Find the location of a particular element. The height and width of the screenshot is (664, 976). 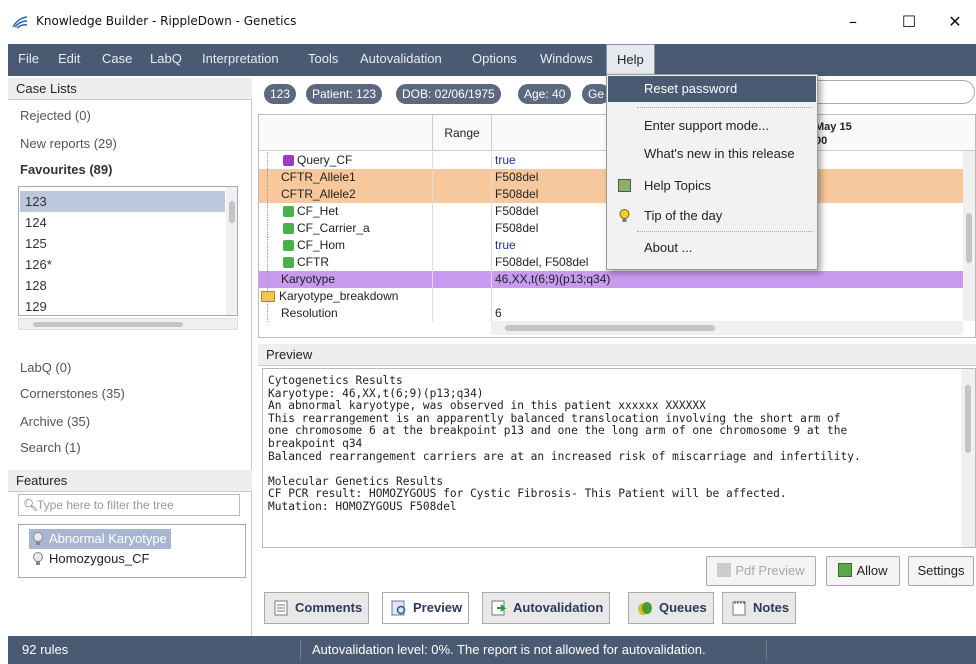

grid-row-name: CFTR_Allele1 is located at coordinates (318, 177).